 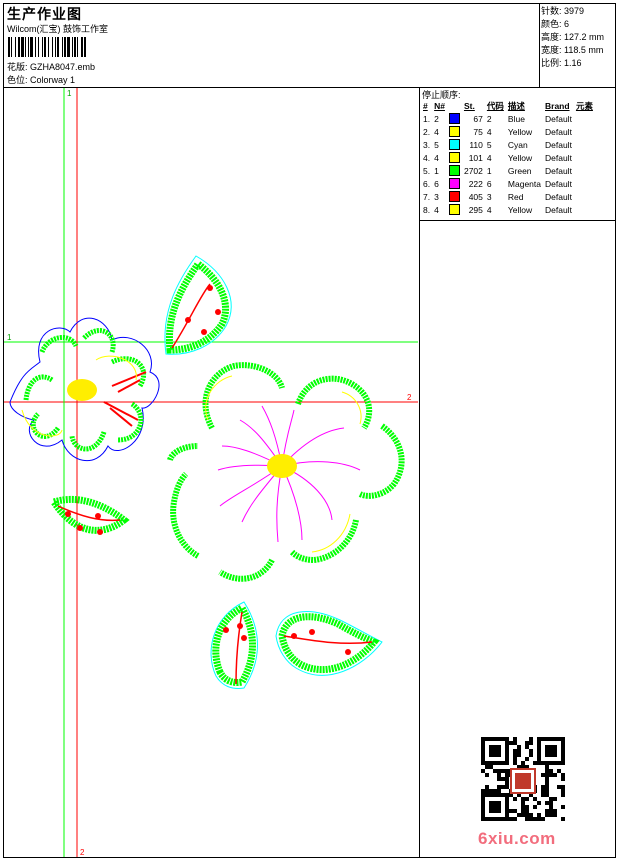 I want to click on guide-label-v1: 1, so click(x=69, y=93).